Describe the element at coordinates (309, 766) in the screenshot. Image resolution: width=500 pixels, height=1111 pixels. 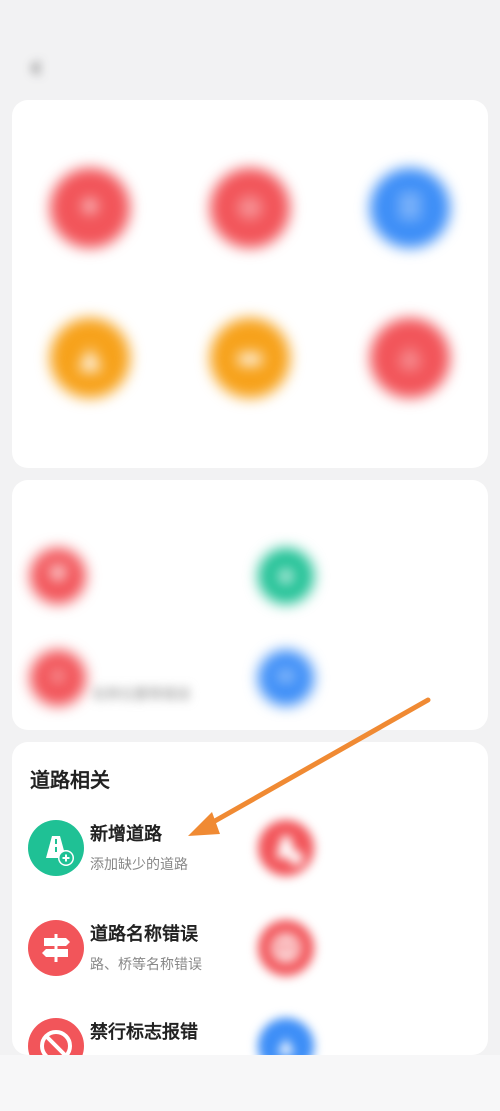
I see `annotation-arrow-icon` at that location.